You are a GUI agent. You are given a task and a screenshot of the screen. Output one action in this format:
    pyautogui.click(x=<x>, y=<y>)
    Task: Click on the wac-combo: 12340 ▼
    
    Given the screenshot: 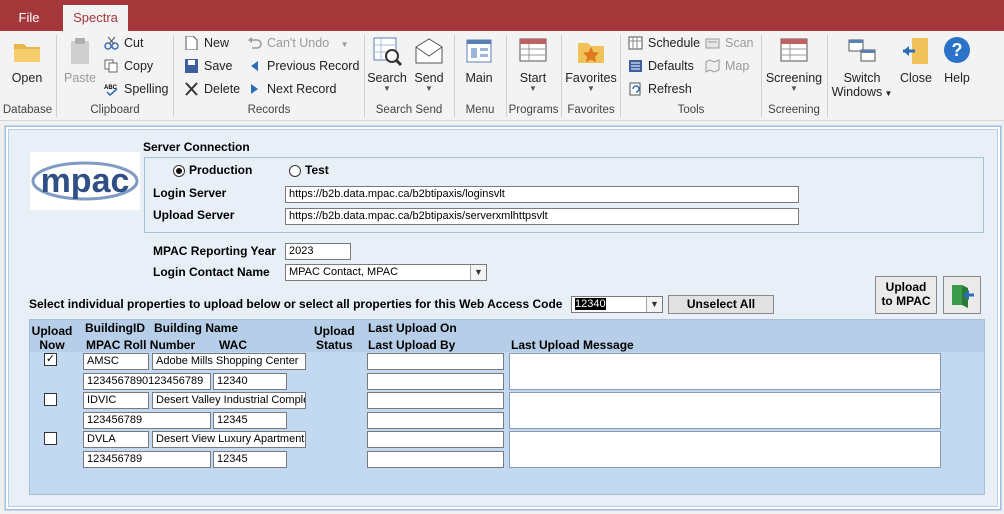 What is the action you would take?
    pyautogui.click(x=617, y=304)
    